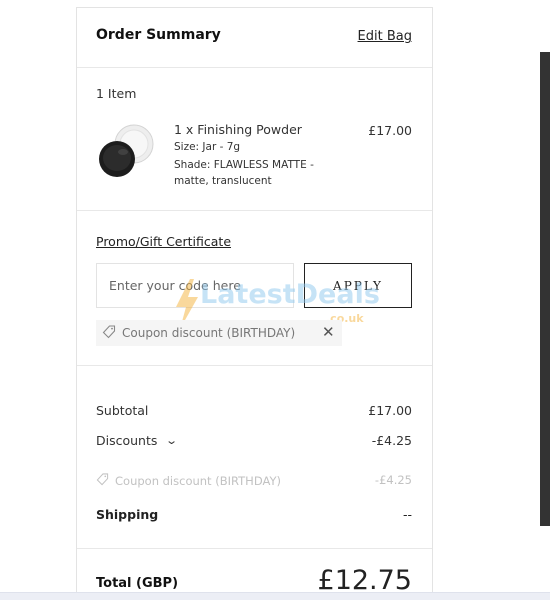 The image size is (550, 600). I want to click on product-name: 1 x Finishing Powder, so click(238, 129).